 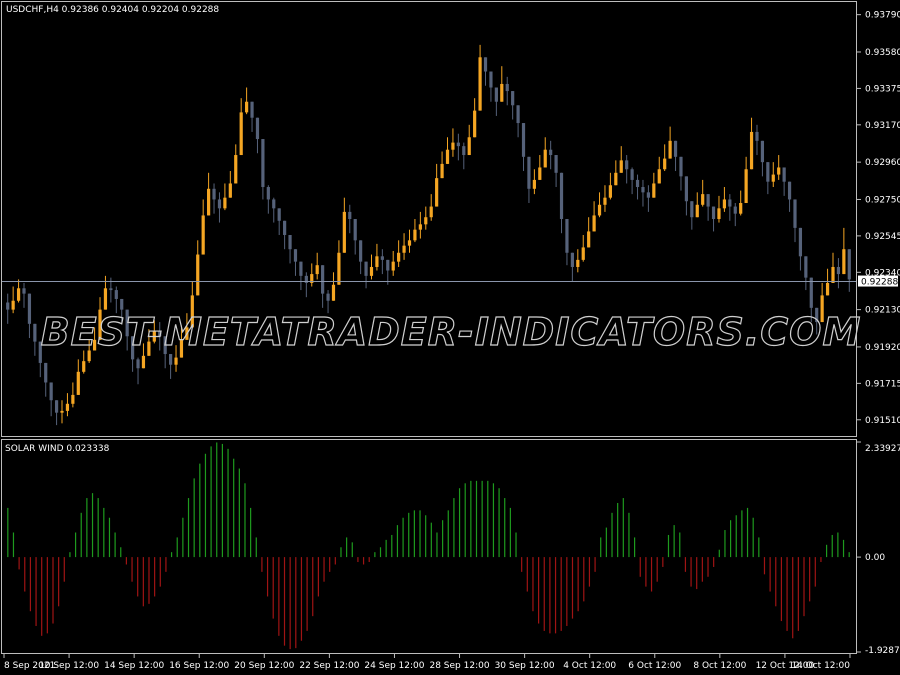 What do you see at coordinates (882, 126) in the screenshot?
I see `price-tick-label: 0.93170` at bounding box center [882, 126].